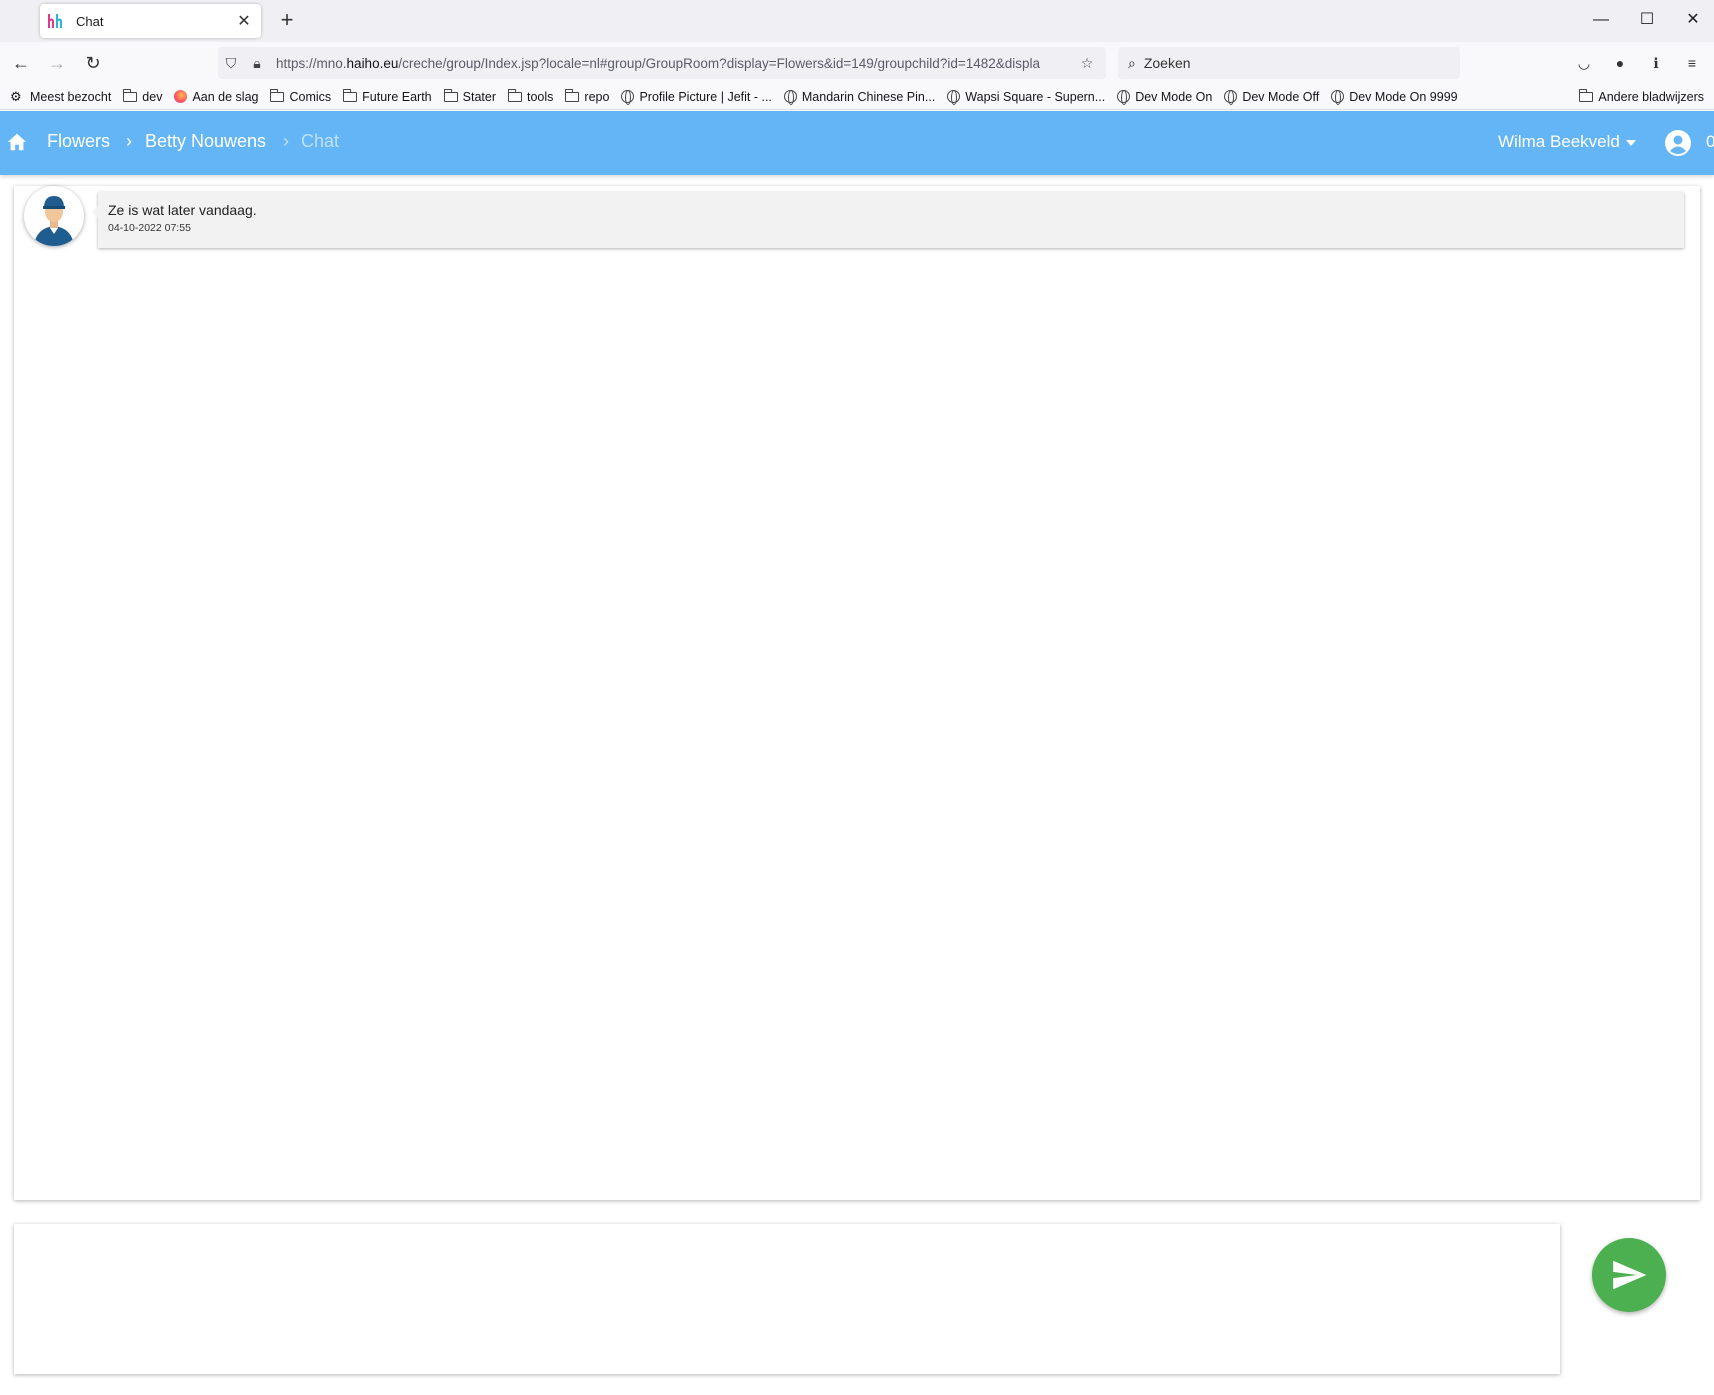  What do you see at coordinates (21, 63) in the screenshot?
I see `back-arrow-icon: ←` at bounding box center [21, 63].